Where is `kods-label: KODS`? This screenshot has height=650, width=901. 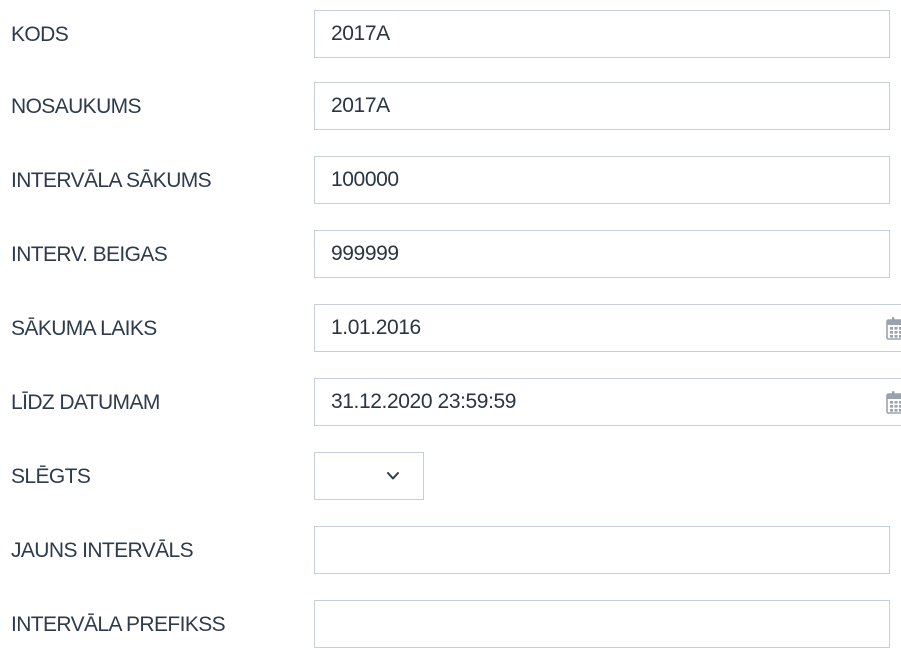 kods-label: KODS is located at coordinates (40, 34).